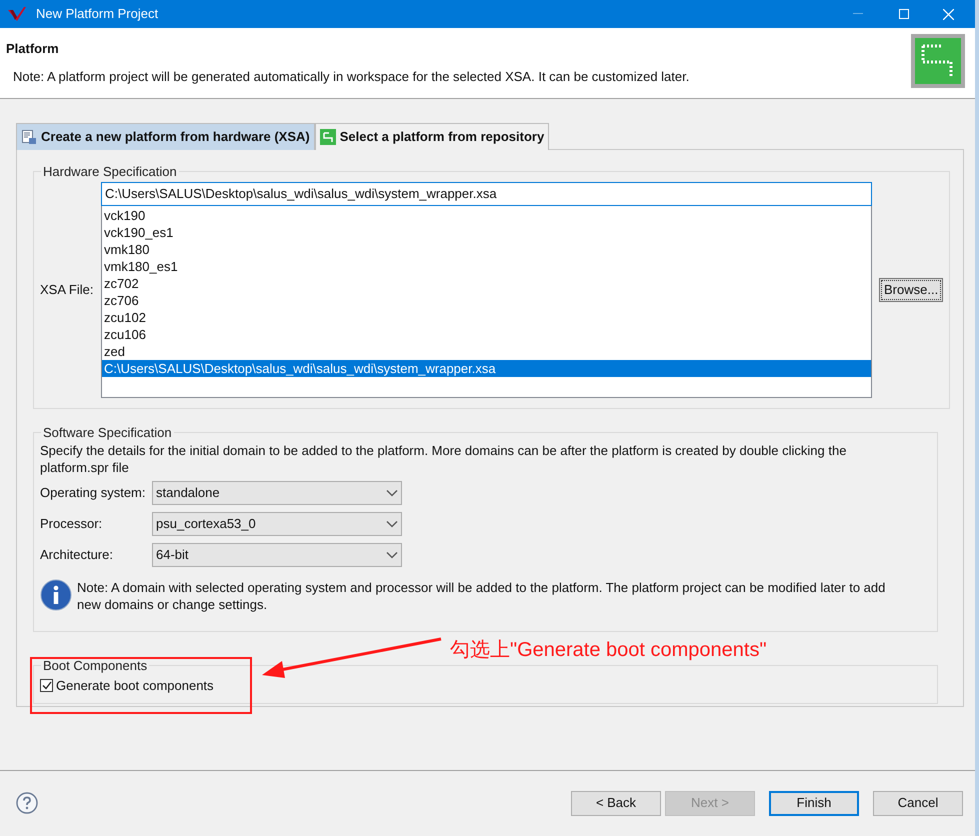 This screenshot has width=979, height=836. What do you see at coordinates (486, 368) in the screenshot?
I see `dropdown-option: C:\Users\SALUS\Desktop\salus_wdi\salus_wdi\system_wrapper.xsa` at bounding box center [486, 368].